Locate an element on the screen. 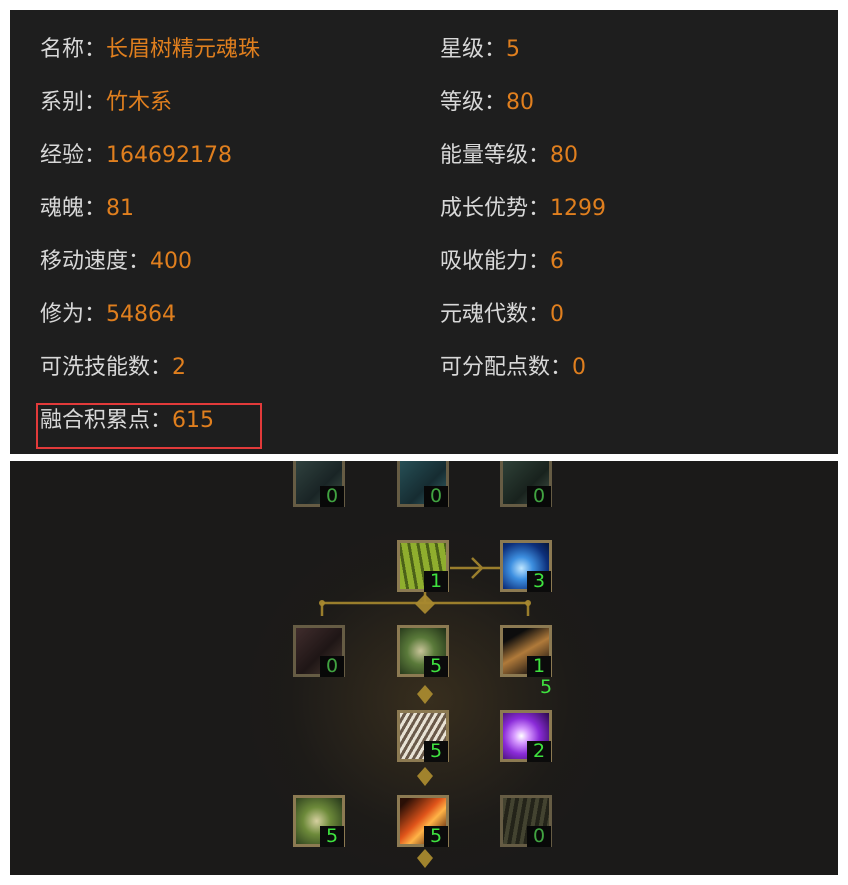 The width and height of the screenshot is (848, 885). skill-slot-purple-vortex: 2 is located at coordinates (526, 736).